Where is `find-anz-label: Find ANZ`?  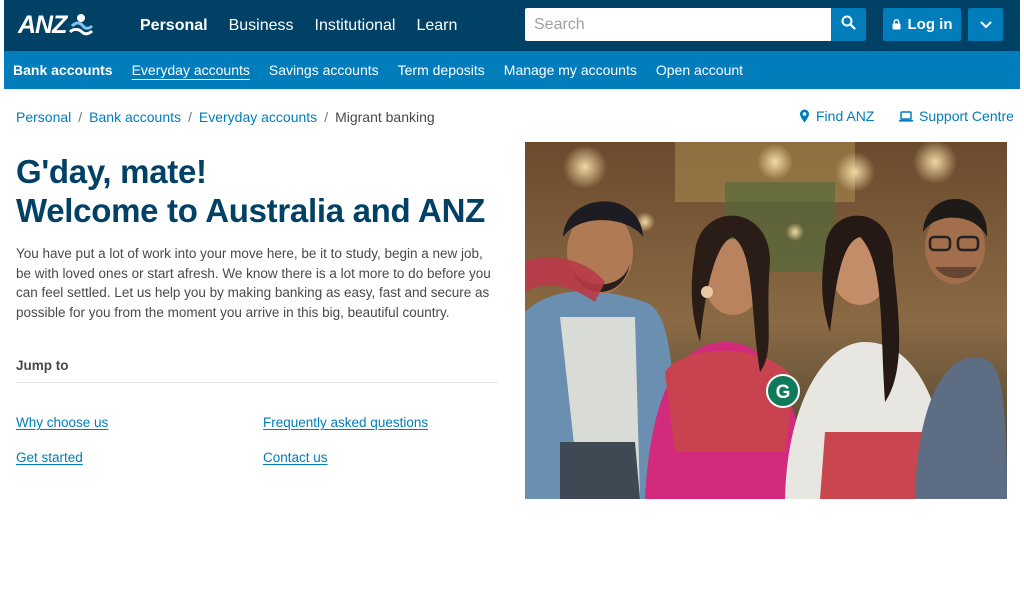
find-anz-label: Find ANZ is located at coordinates (845, 116).